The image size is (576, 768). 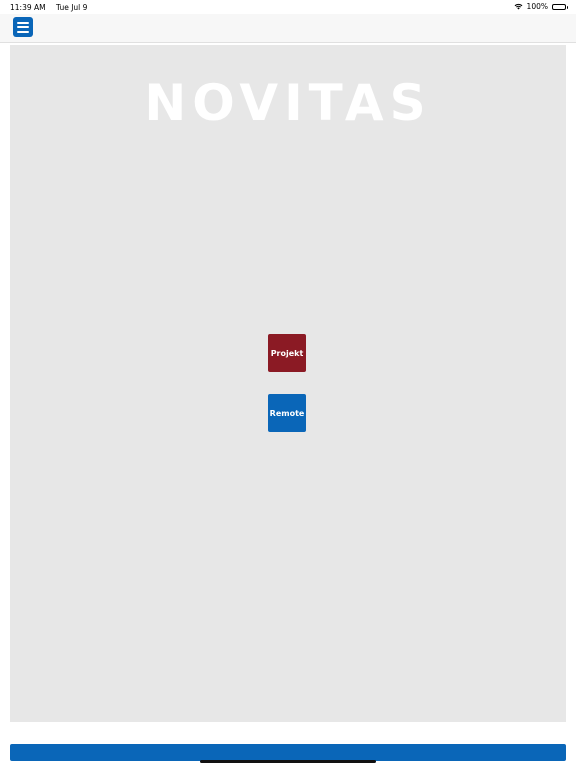 What do you see at coordinates (287, 413) in the screenshot?
I see `remote-button: Remote` at bounding box center [287, 413].